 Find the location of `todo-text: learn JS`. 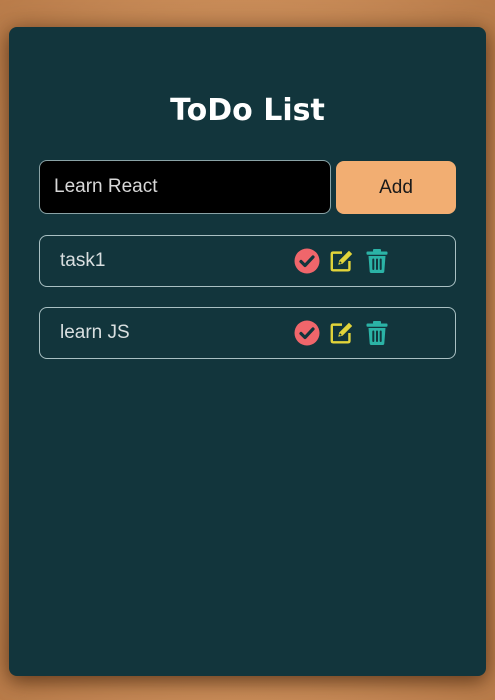

todo-text: learn JS is located at coordinates (95, 332).